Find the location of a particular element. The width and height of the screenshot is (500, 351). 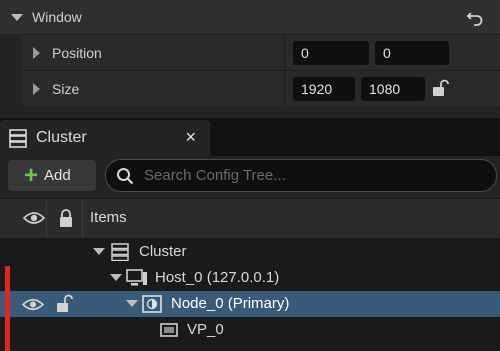

collapse-arrow-icon is located at coordinates (17, 17).